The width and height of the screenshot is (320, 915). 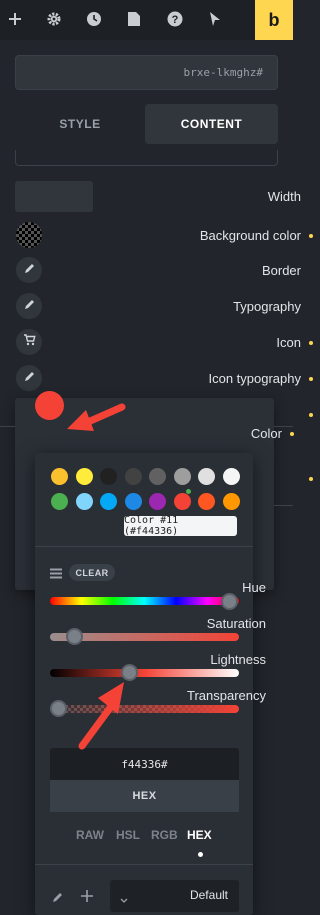 What do you see at coordinates (267, 306) in the screenshot?
I see `typography-label: Typography` at bounding box center [267, 306].